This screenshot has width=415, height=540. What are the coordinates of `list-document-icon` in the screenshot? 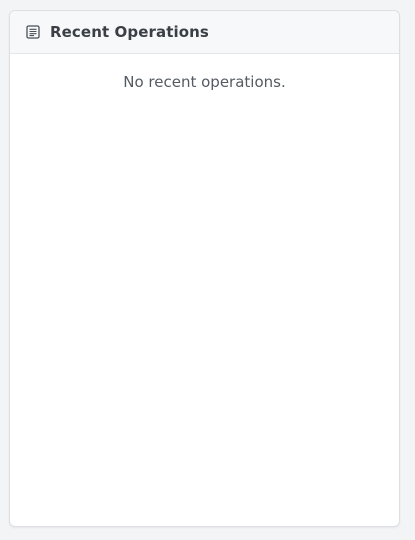 It's located at (33, 32).